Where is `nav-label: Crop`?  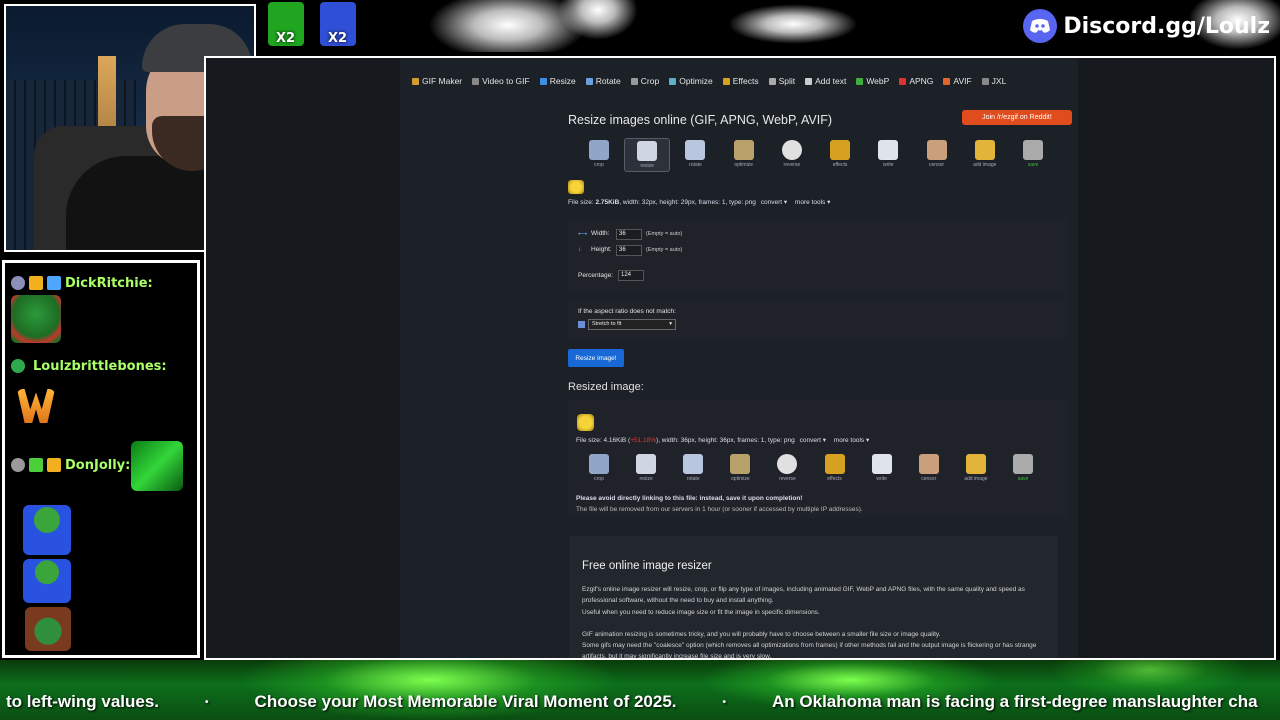 nav-label: Crop is located at coordinates (650, 81).